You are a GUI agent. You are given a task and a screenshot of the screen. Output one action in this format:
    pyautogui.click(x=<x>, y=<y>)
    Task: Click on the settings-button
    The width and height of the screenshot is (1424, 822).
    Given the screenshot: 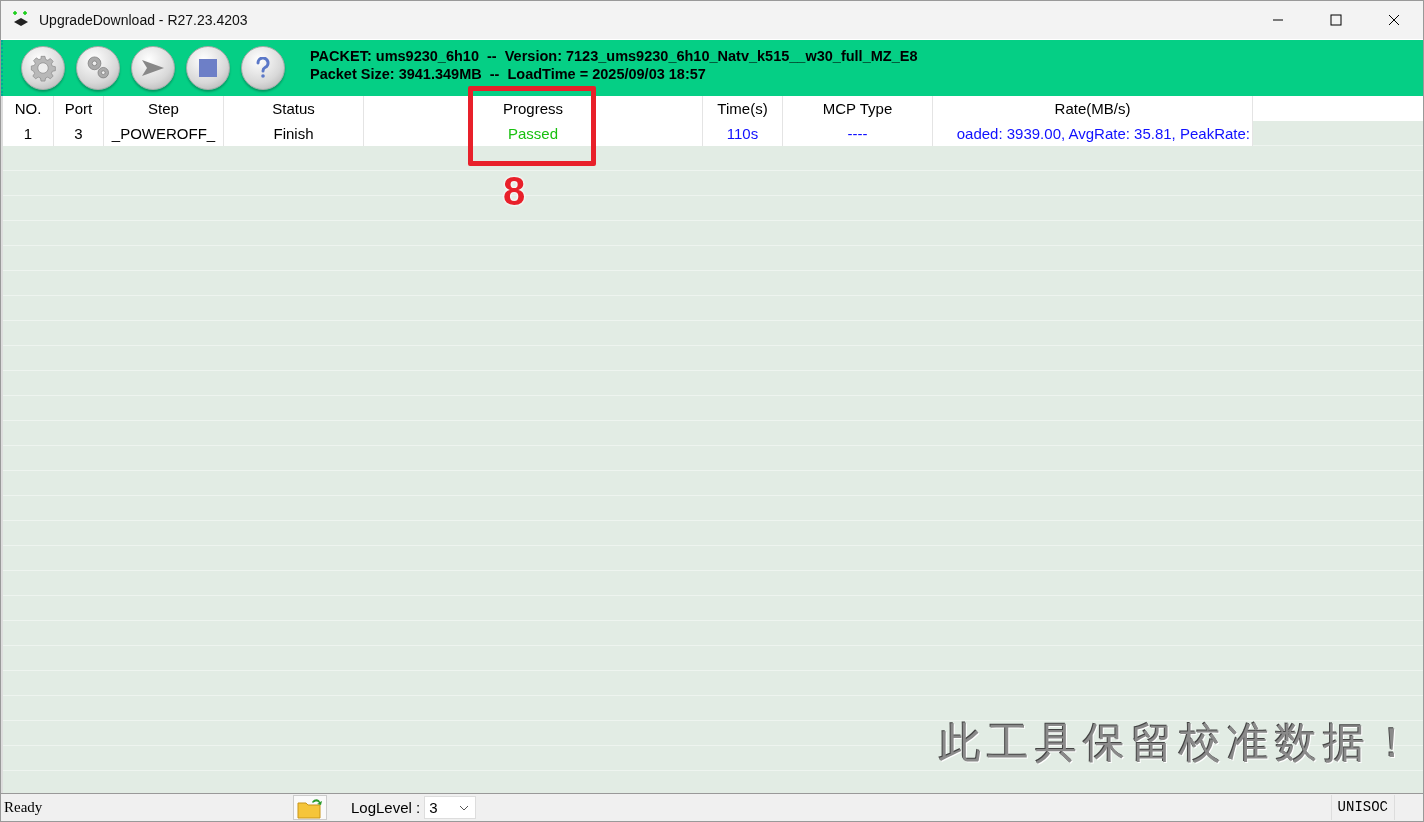 What is the action you would take?
    pyautogui.click(x=43, y=68)
    